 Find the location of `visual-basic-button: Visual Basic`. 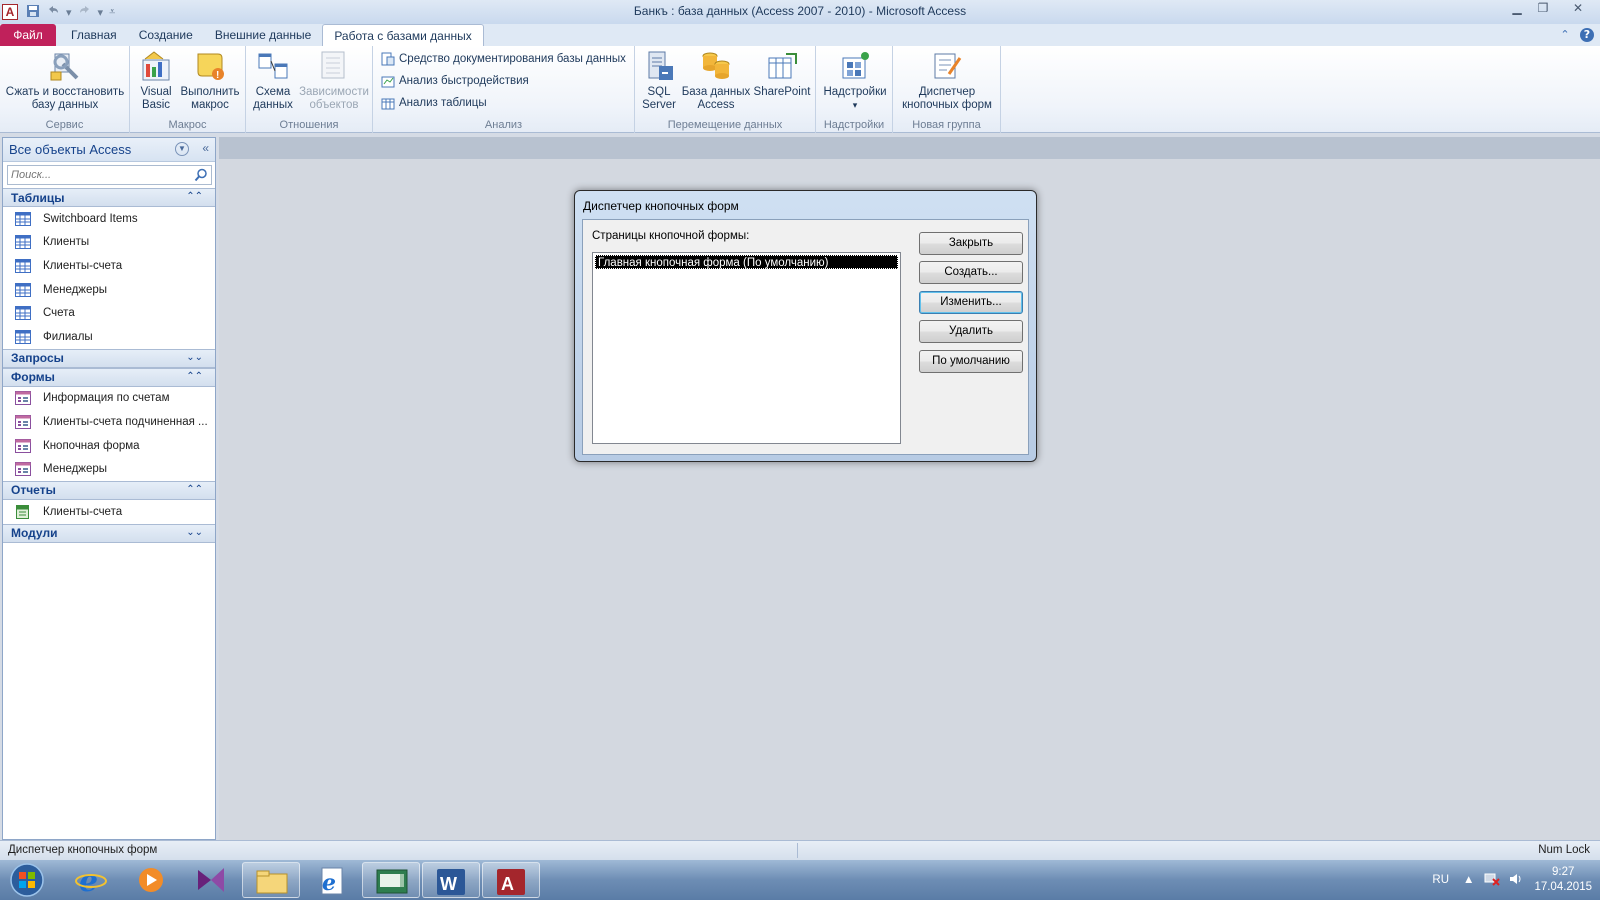

visual-basic-button: Visual Basic is located at coordinates (156, 81).